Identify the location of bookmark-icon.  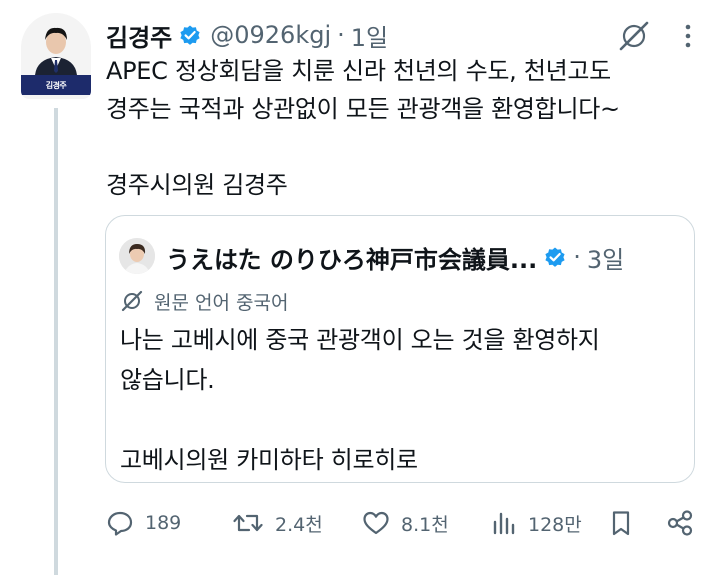
(621, 523).